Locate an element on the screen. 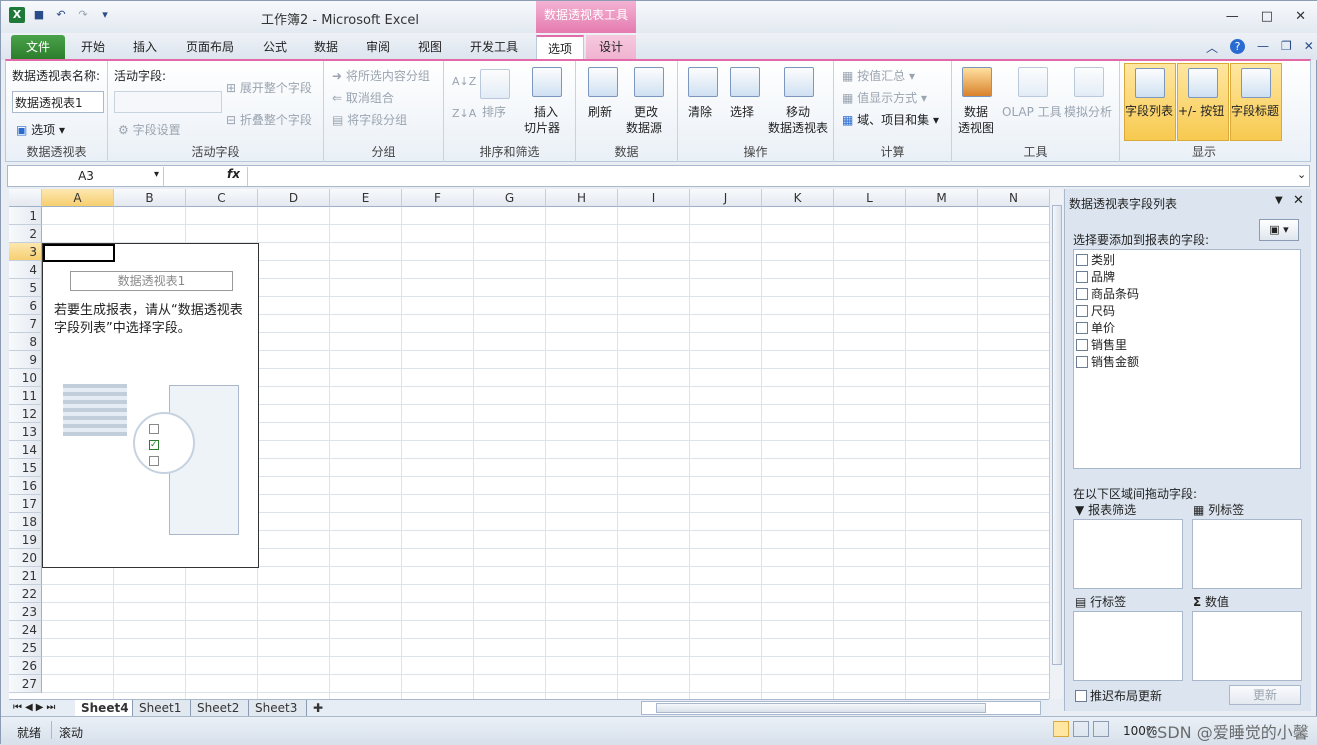 The height and width of the screenshot is (745, 1317). filter-drop-area is located at coordinates (1128, 554).